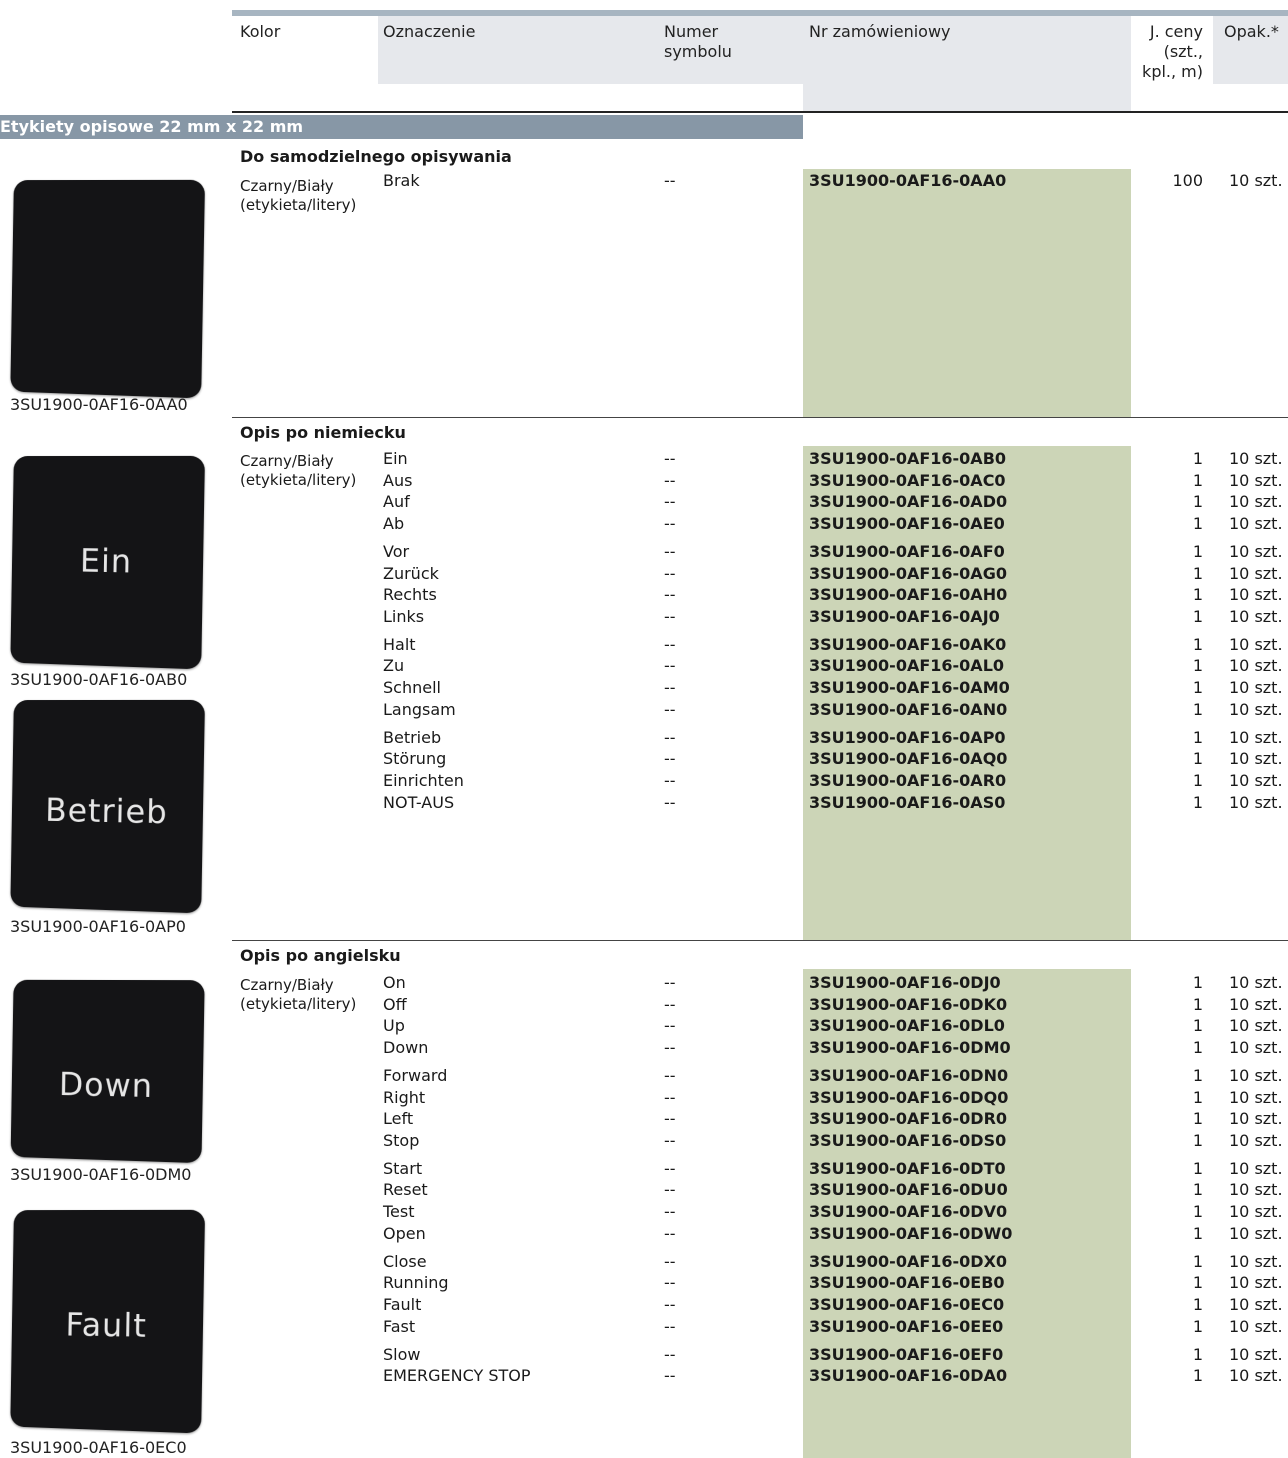  I want to click on row-order-number: 3SU1900-0AF16-0EB0, so click(907, 1283).